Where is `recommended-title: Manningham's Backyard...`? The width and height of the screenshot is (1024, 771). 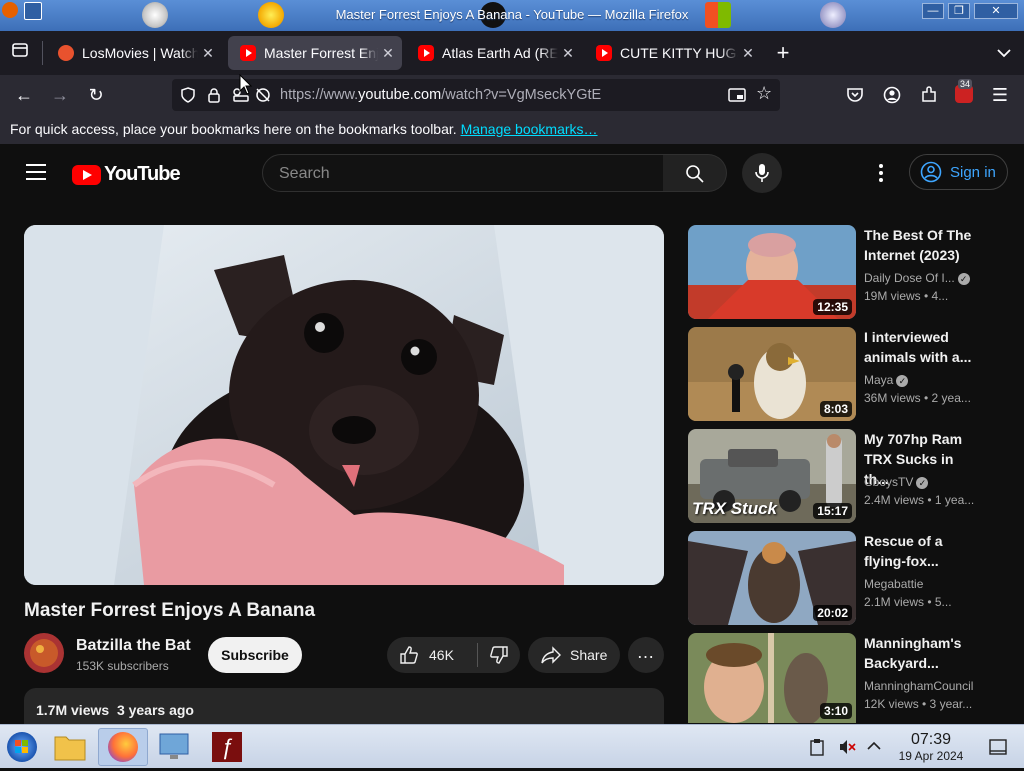
recommended-title: Manningham's Backyard... is located at coordinates (923, 653).